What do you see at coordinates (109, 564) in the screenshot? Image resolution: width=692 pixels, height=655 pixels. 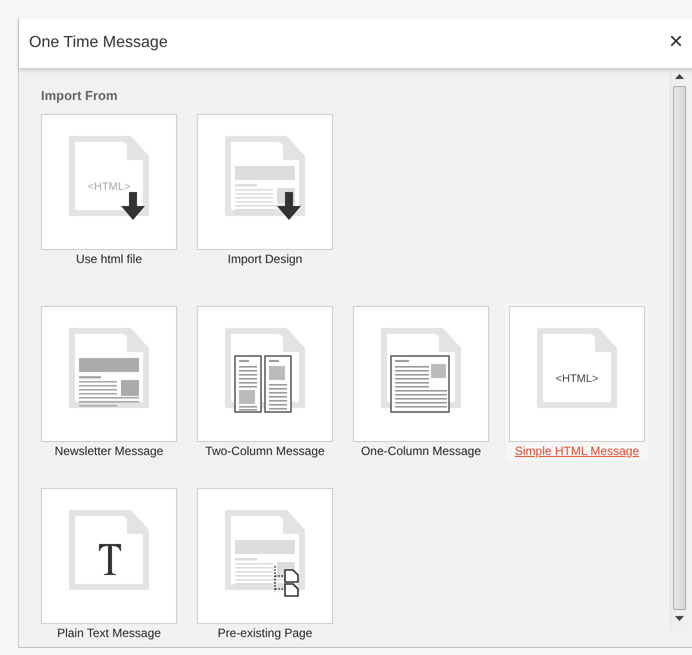 I see `template-item: Plain Text Message` at bounding box center [109, 564].